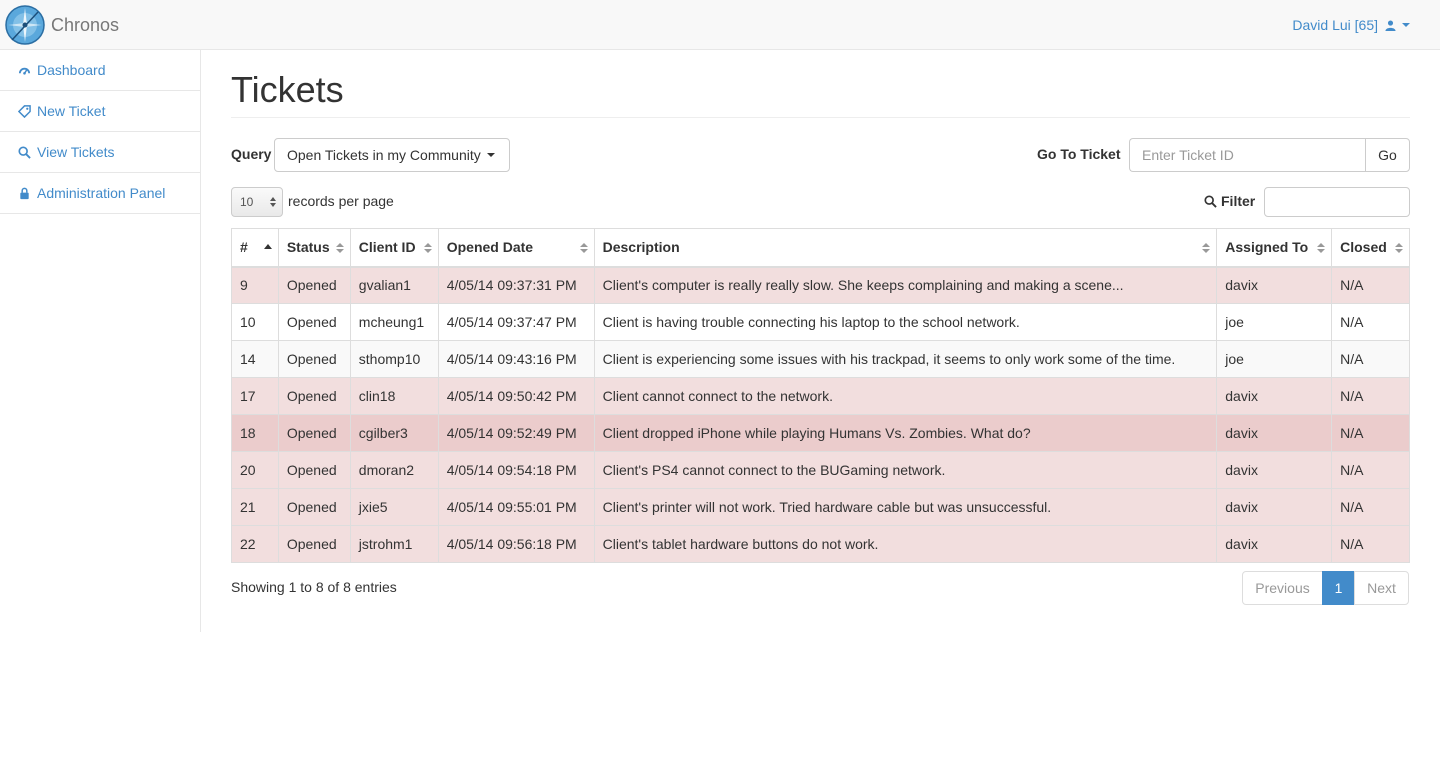  I want to click on cell-opened-date: 4/05/14 09:37:31 PM, so click(516, 285).